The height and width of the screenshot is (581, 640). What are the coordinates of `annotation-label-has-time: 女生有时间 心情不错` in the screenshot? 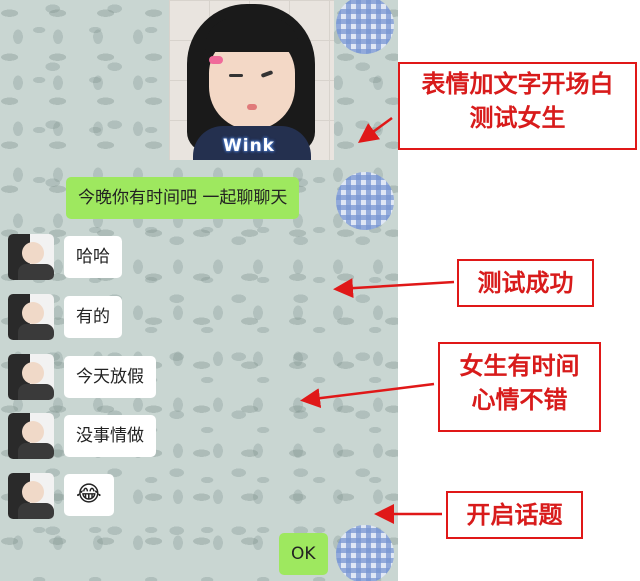 It's located at (519, 387).